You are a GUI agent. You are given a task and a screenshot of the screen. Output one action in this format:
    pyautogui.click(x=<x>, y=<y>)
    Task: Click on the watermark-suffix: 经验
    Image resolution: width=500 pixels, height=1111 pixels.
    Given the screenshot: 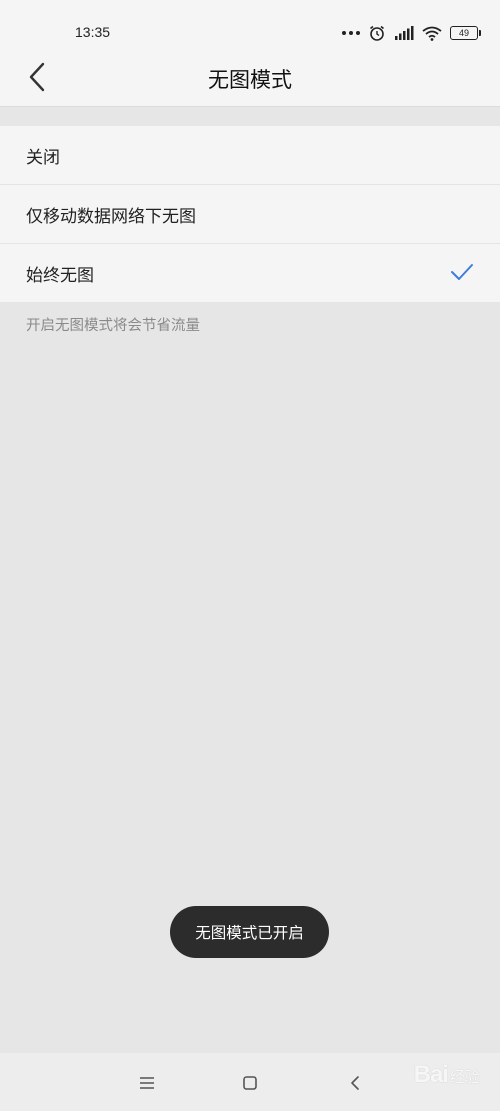 What is the action you would take?
    pyautogui.click(x=464, y=1077)
    